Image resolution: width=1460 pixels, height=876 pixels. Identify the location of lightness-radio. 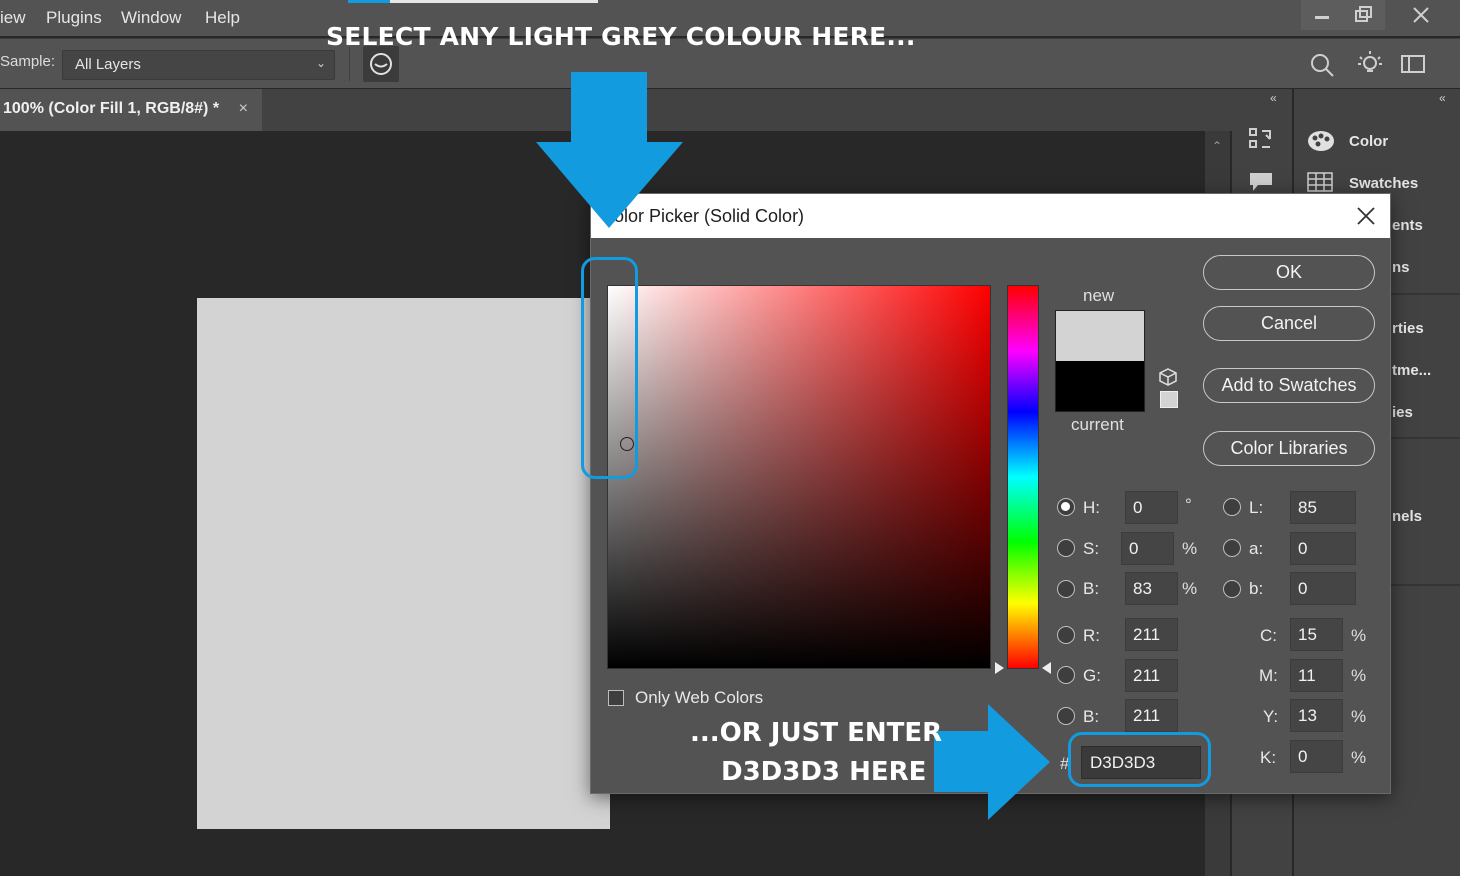
(1232, 507).